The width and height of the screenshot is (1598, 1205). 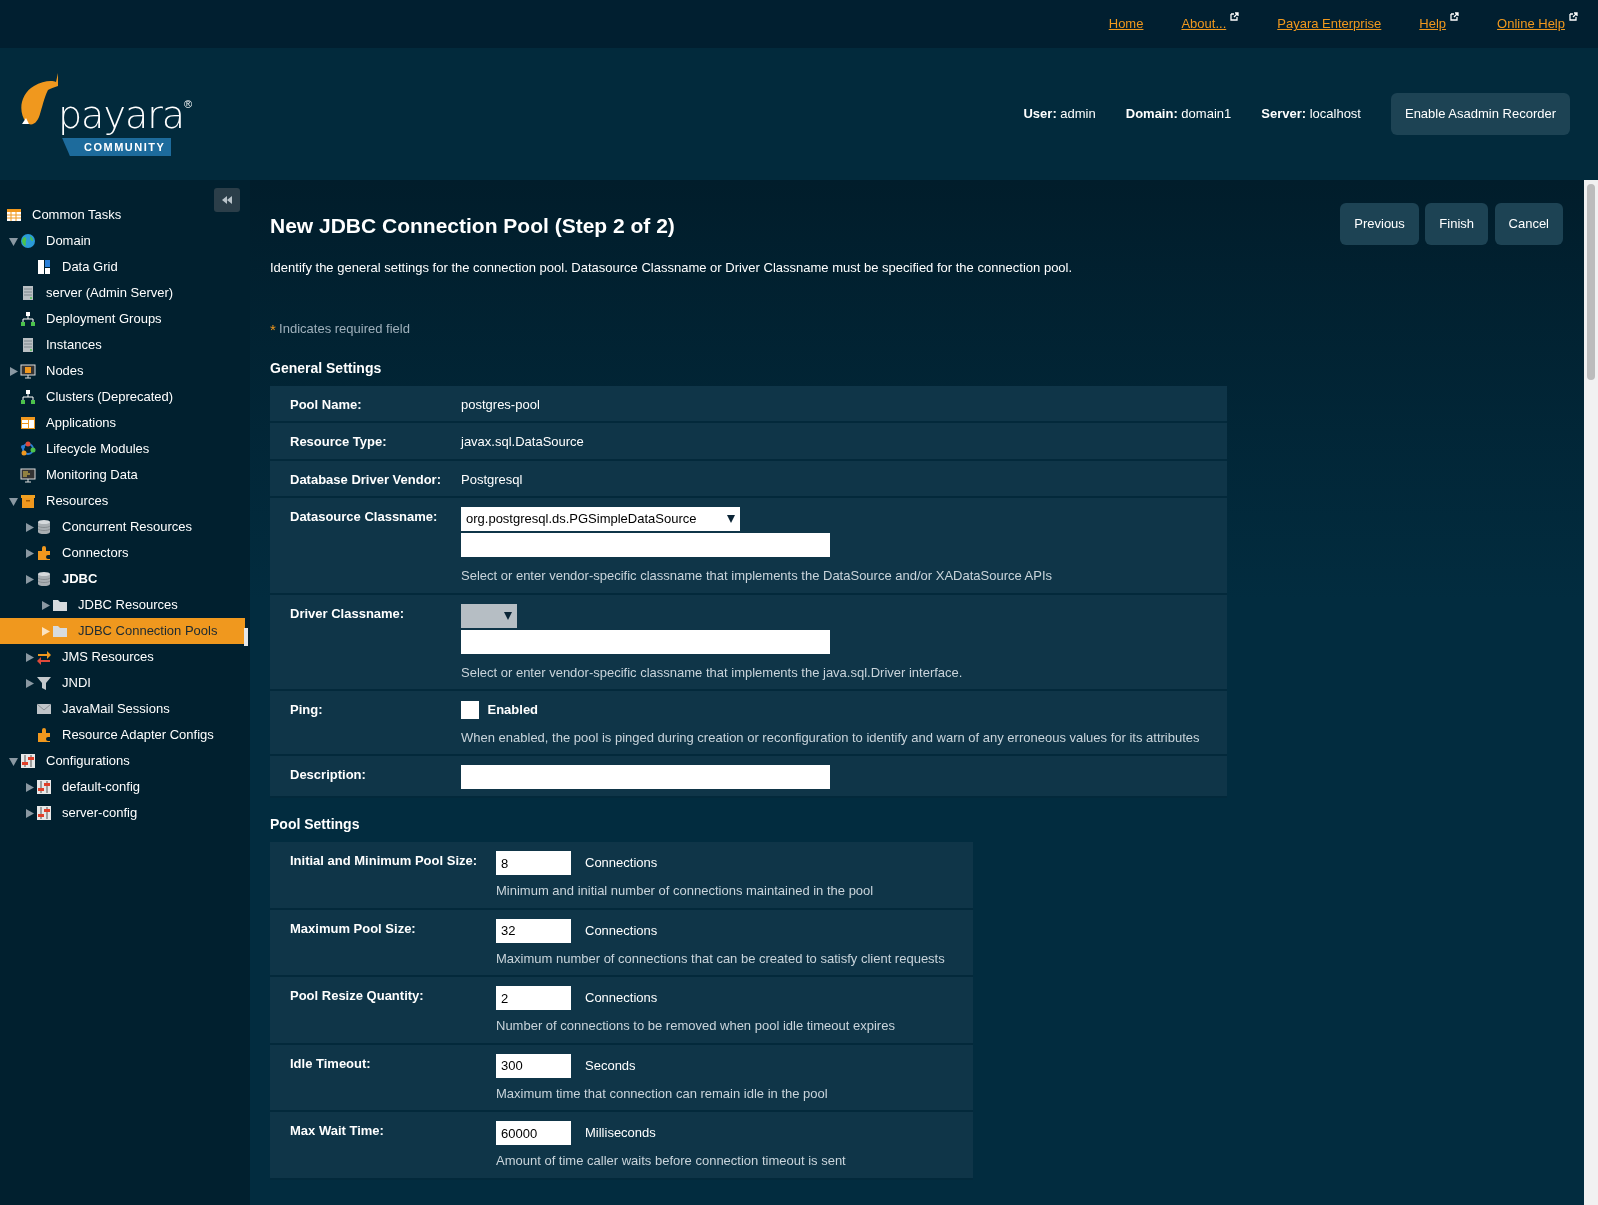 I want to click on cycle-icon, so click(x=28, y=449).